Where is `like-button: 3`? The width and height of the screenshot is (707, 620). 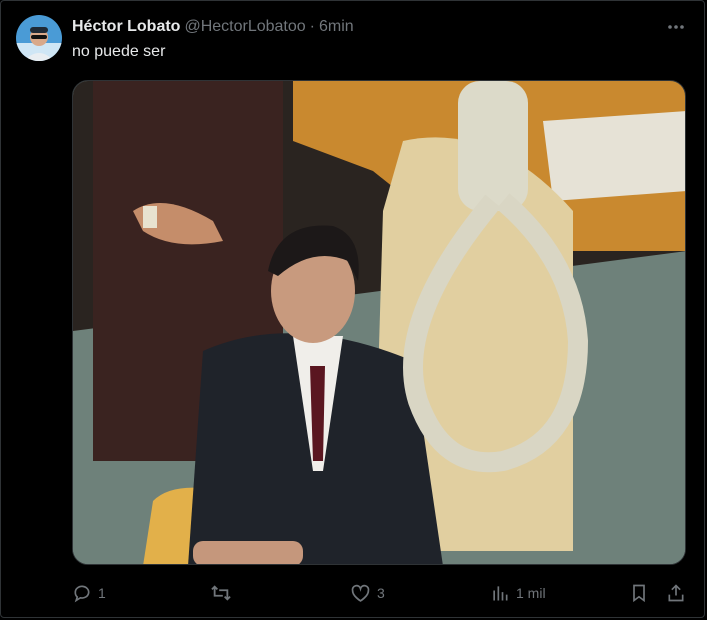 like-button: 3 is located at coordinates (367, 593).